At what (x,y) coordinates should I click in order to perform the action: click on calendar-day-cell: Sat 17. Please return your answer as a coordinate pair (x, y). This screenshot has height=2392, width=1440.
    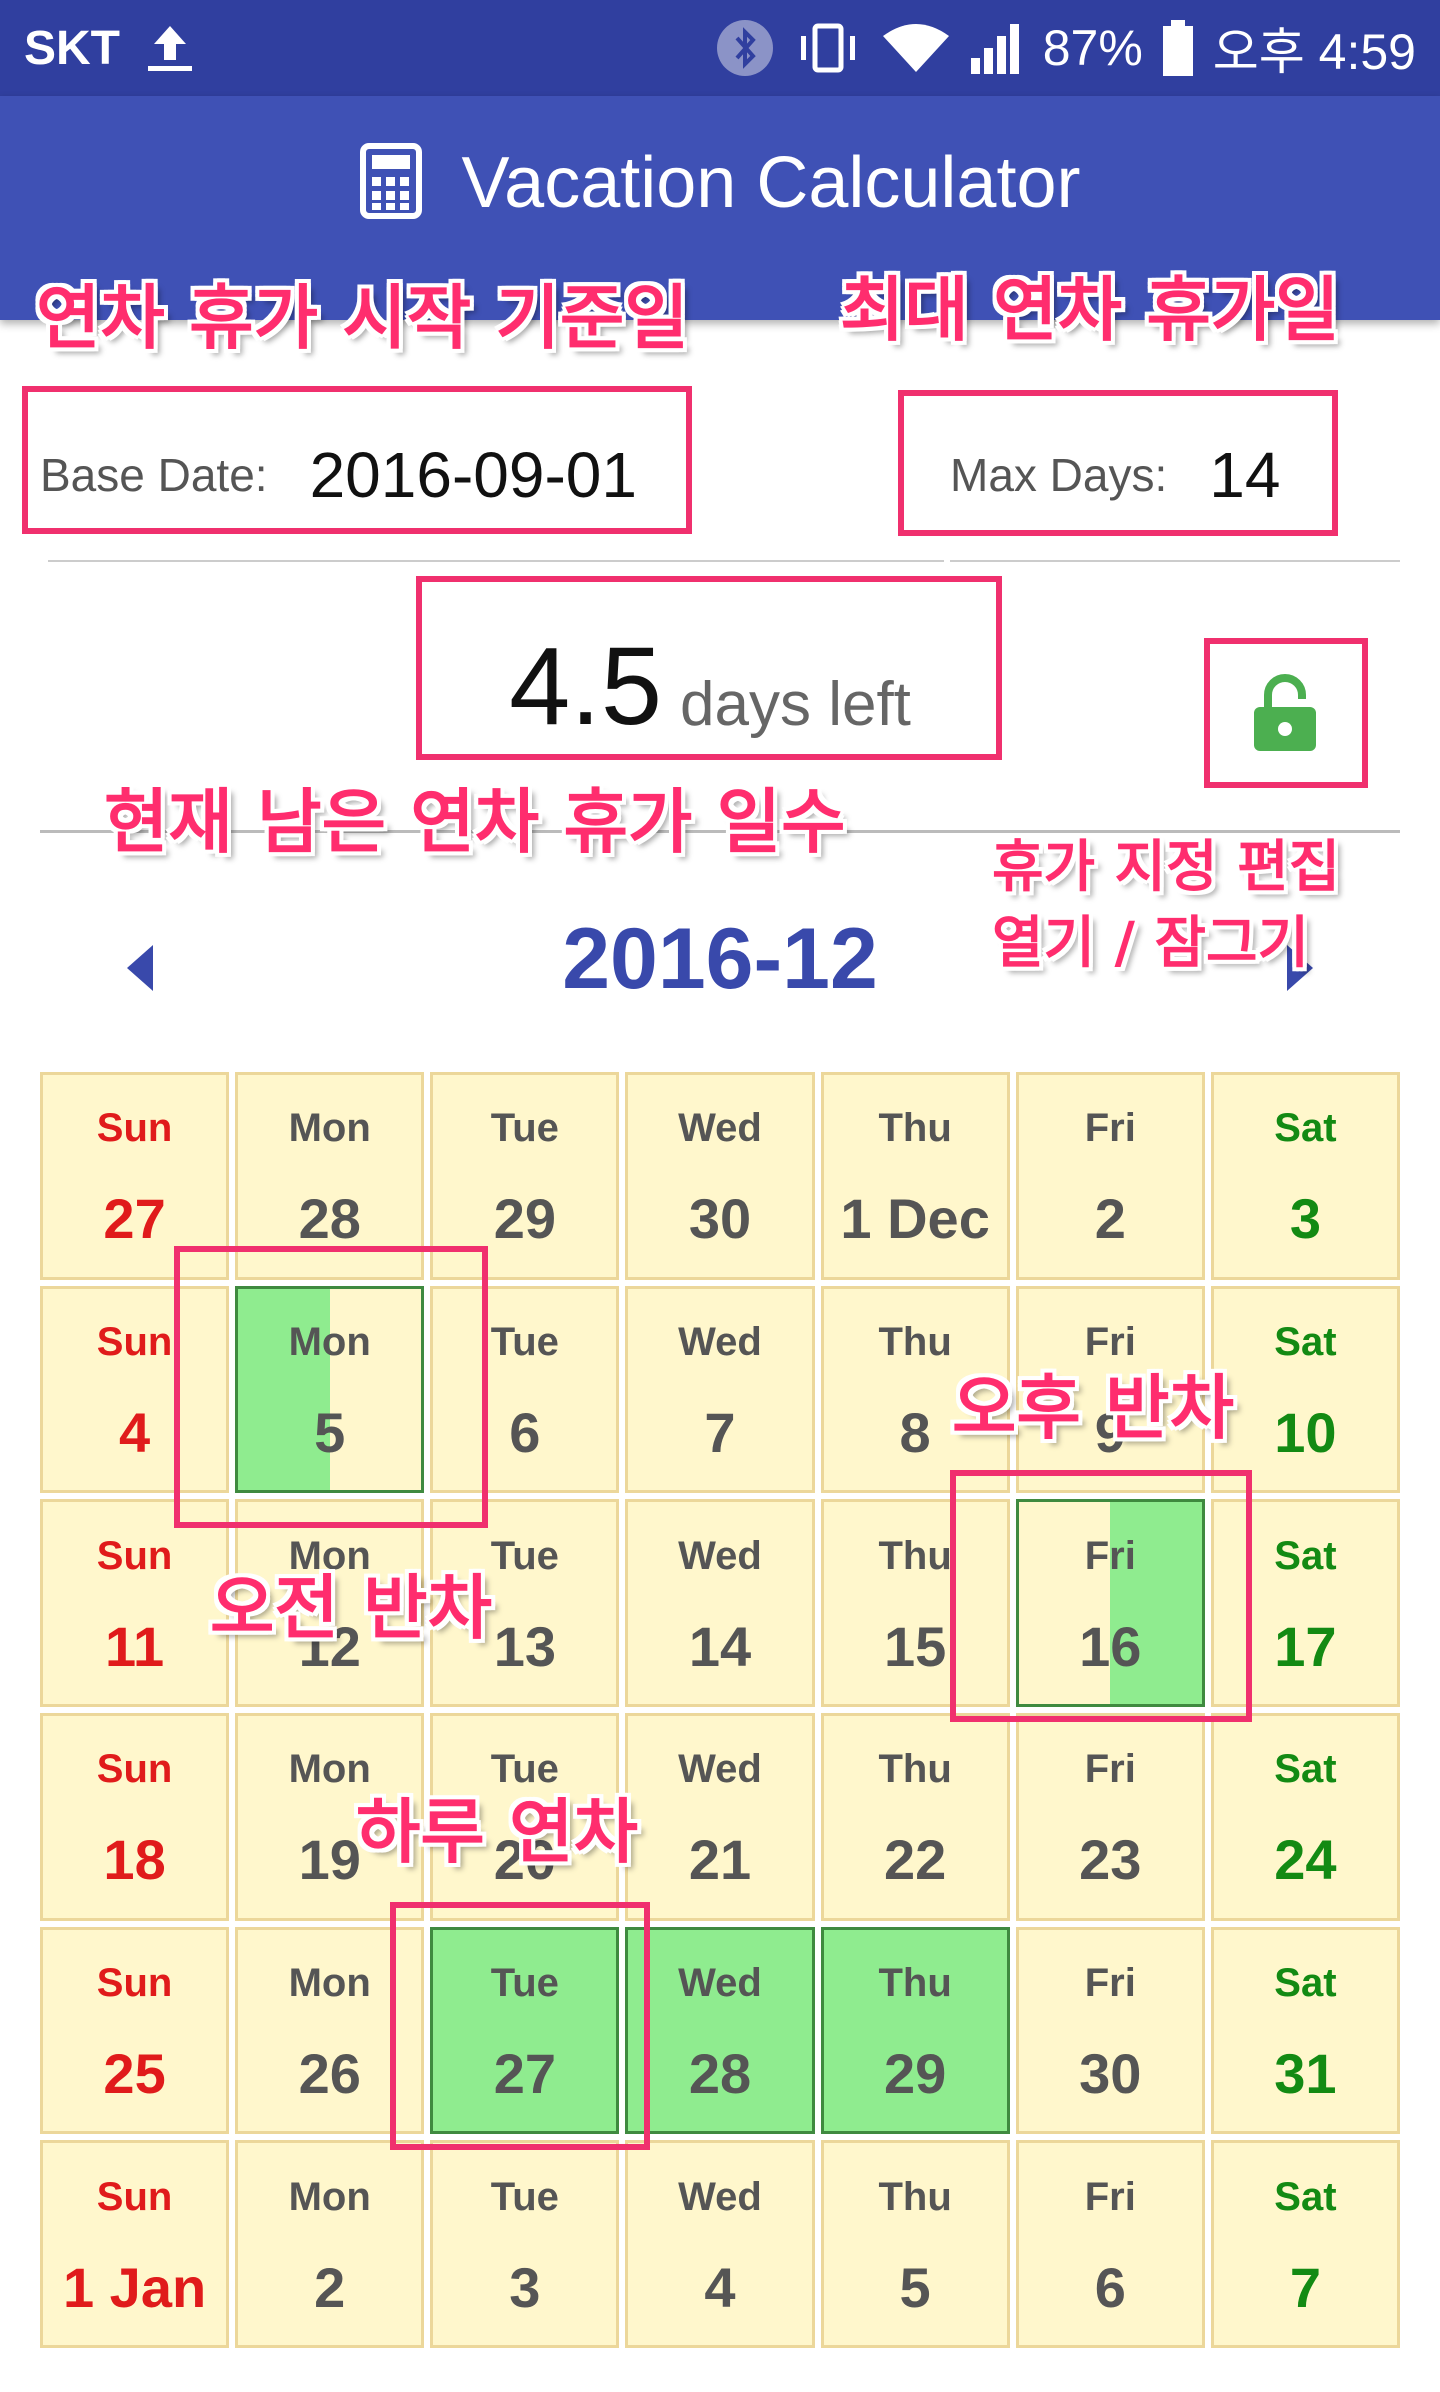
    Looking at the image, I should click on (1305, 1603).